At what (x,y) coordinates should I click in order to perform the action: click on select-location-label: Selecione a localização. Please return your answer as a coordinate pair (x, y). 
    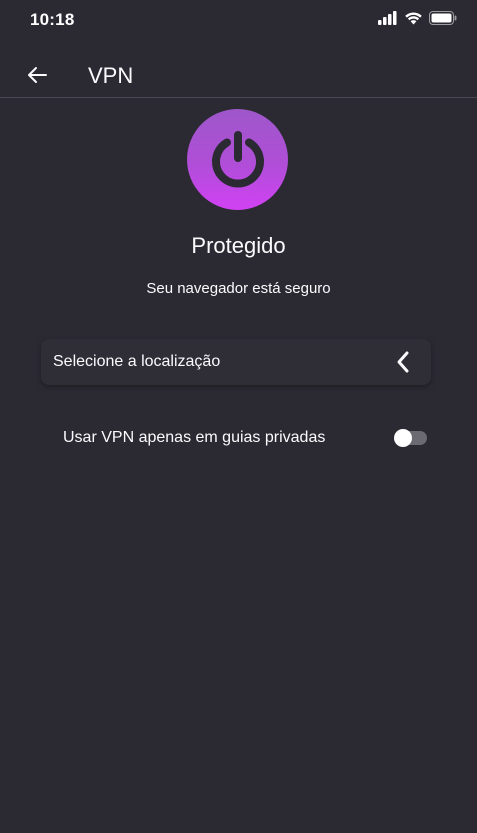
    Looking at the image, I should click on (137, 361).